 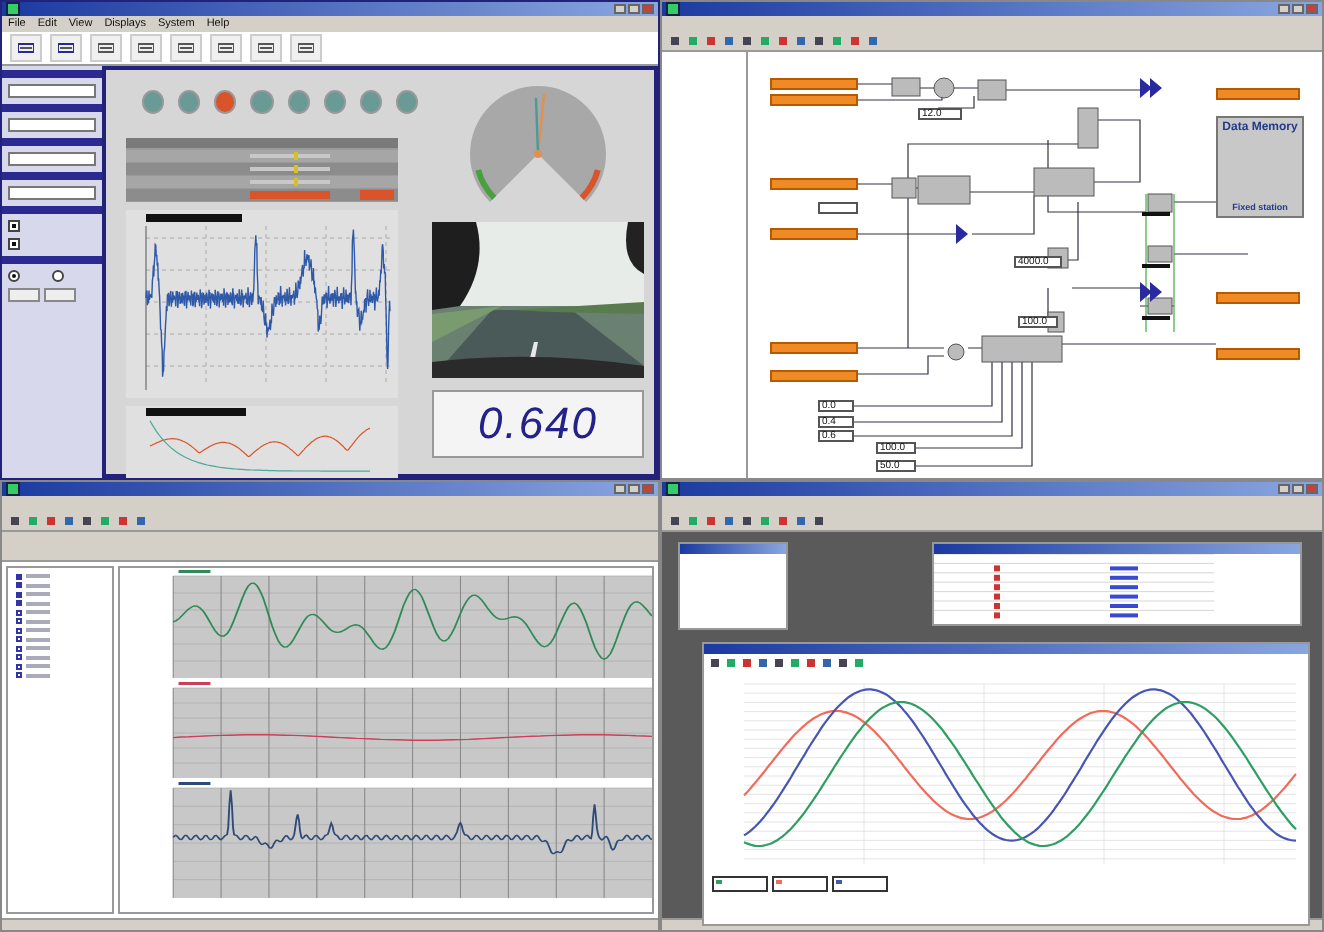 I want to click on display-value: 0.640, so click(x=538, y=424).